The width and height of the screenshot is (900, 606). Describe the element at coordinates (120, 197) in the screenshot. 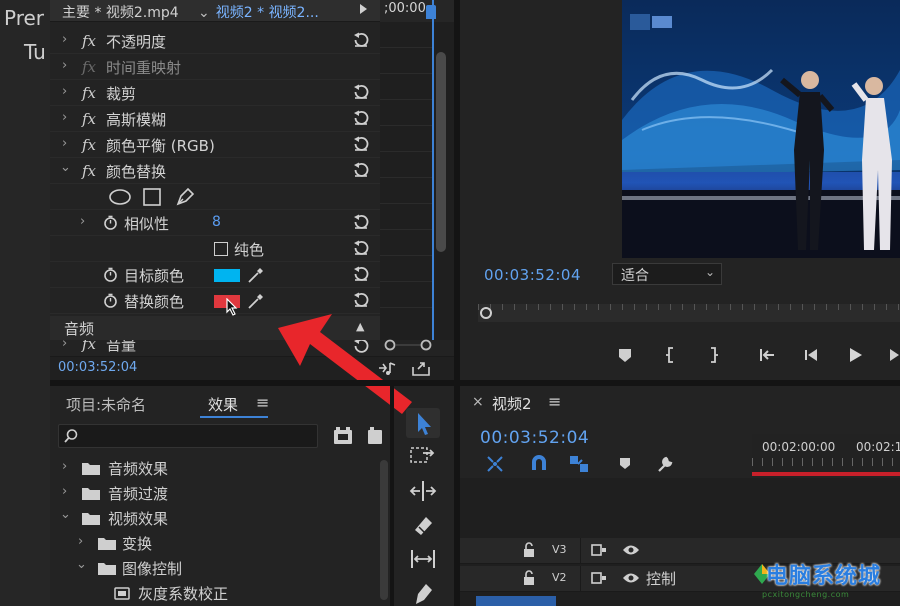

I see `ellipse-mask-icon` at that location.